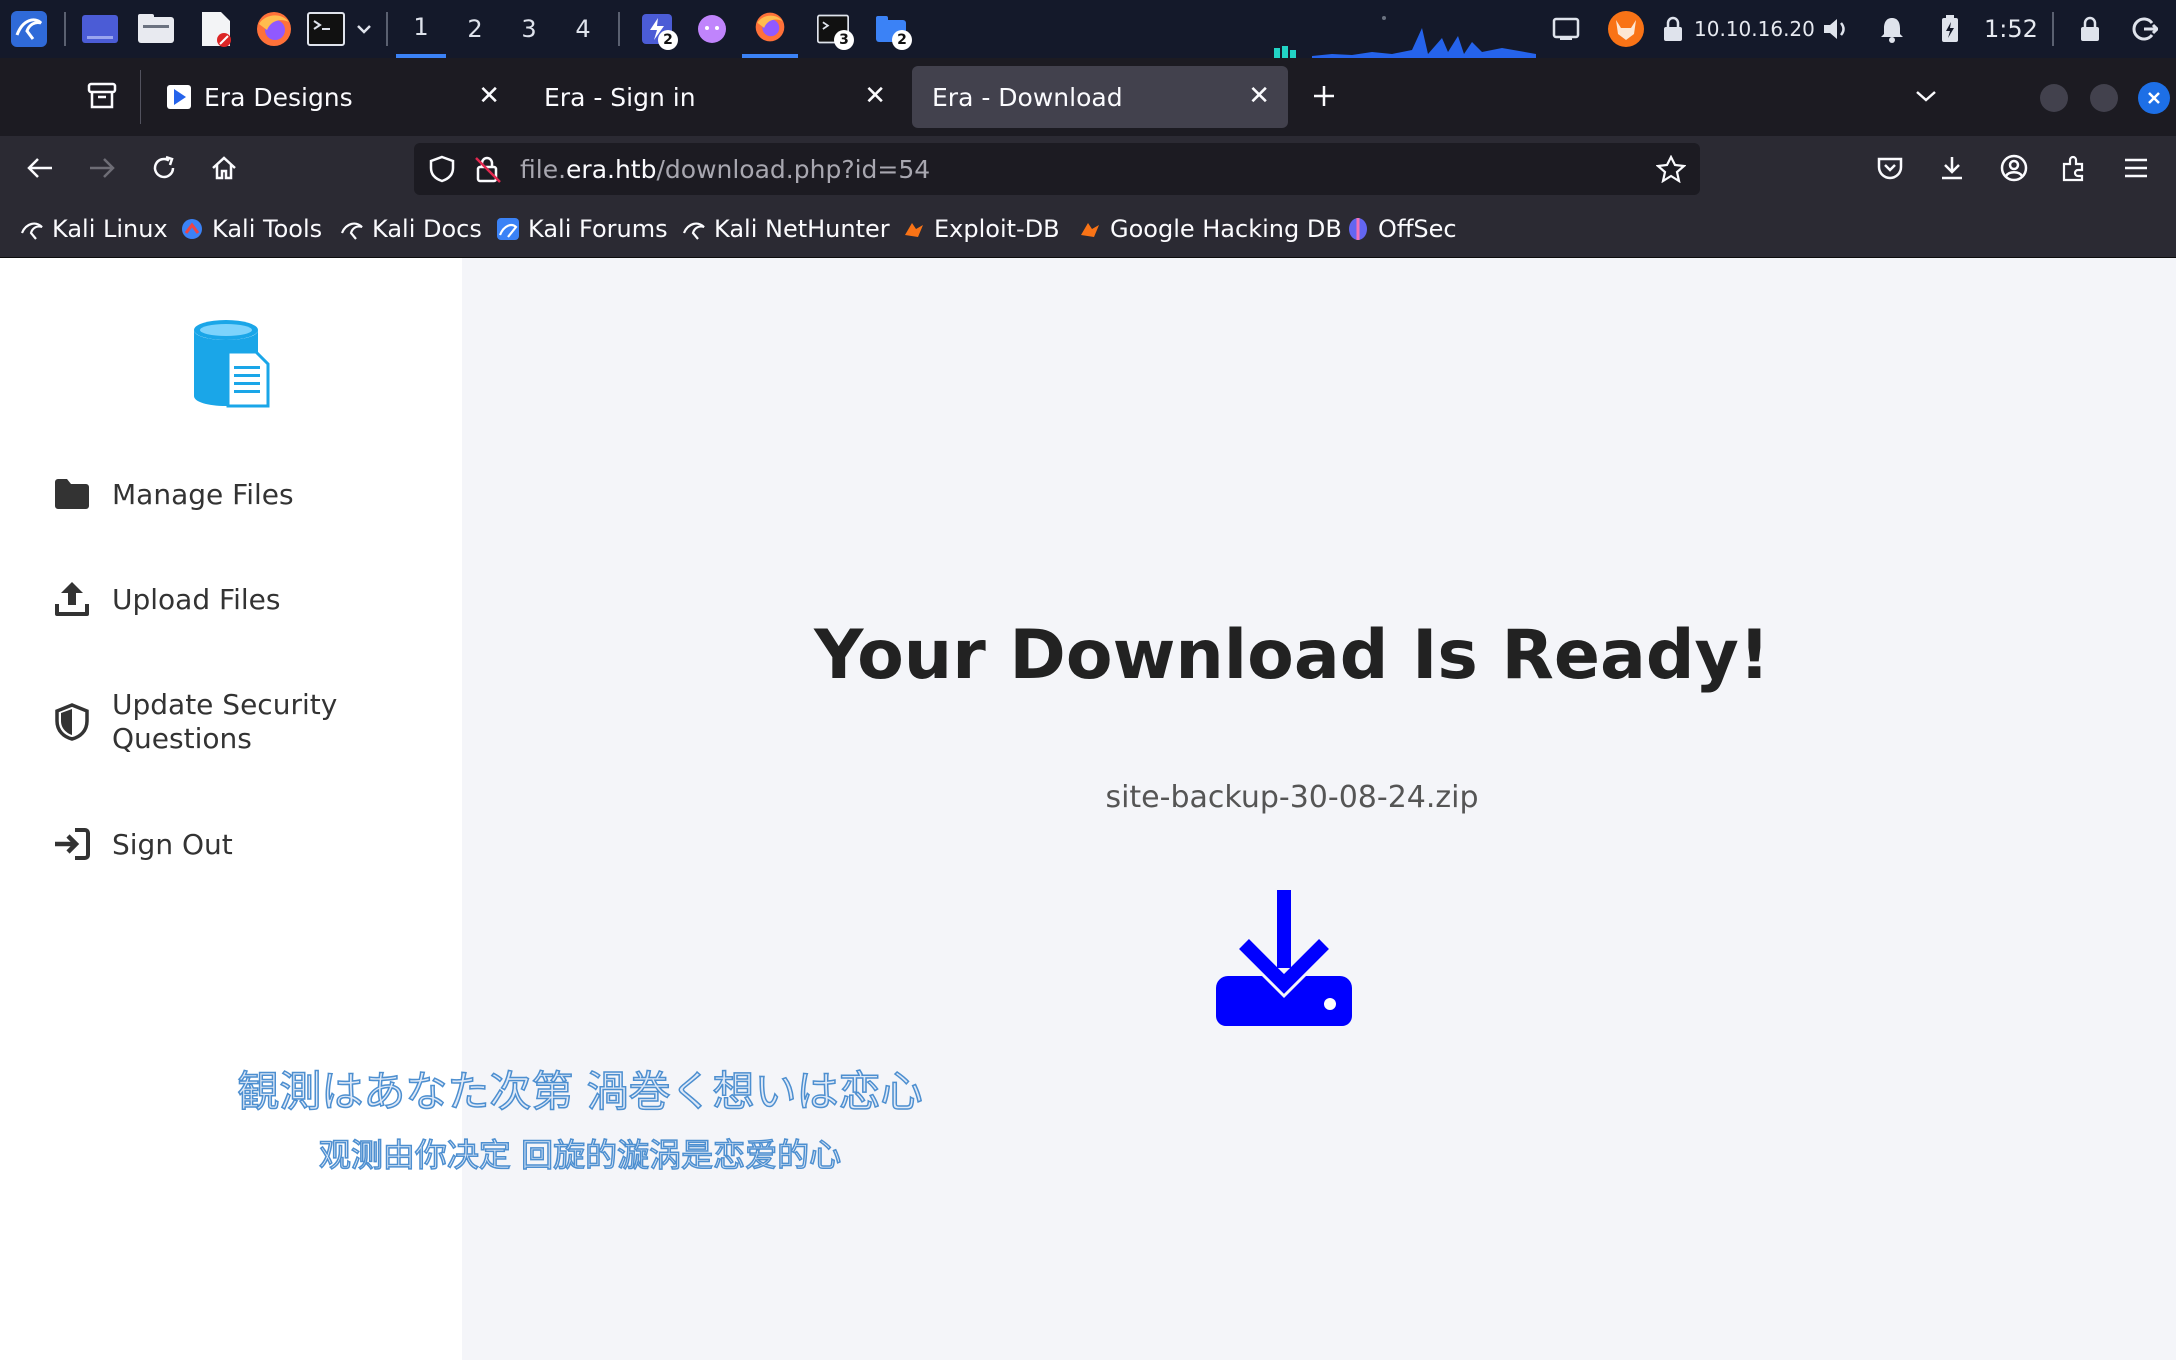 The width and height of the screenshot is (2176, 1360). I want to click on account-icon, so click(2014, 168).